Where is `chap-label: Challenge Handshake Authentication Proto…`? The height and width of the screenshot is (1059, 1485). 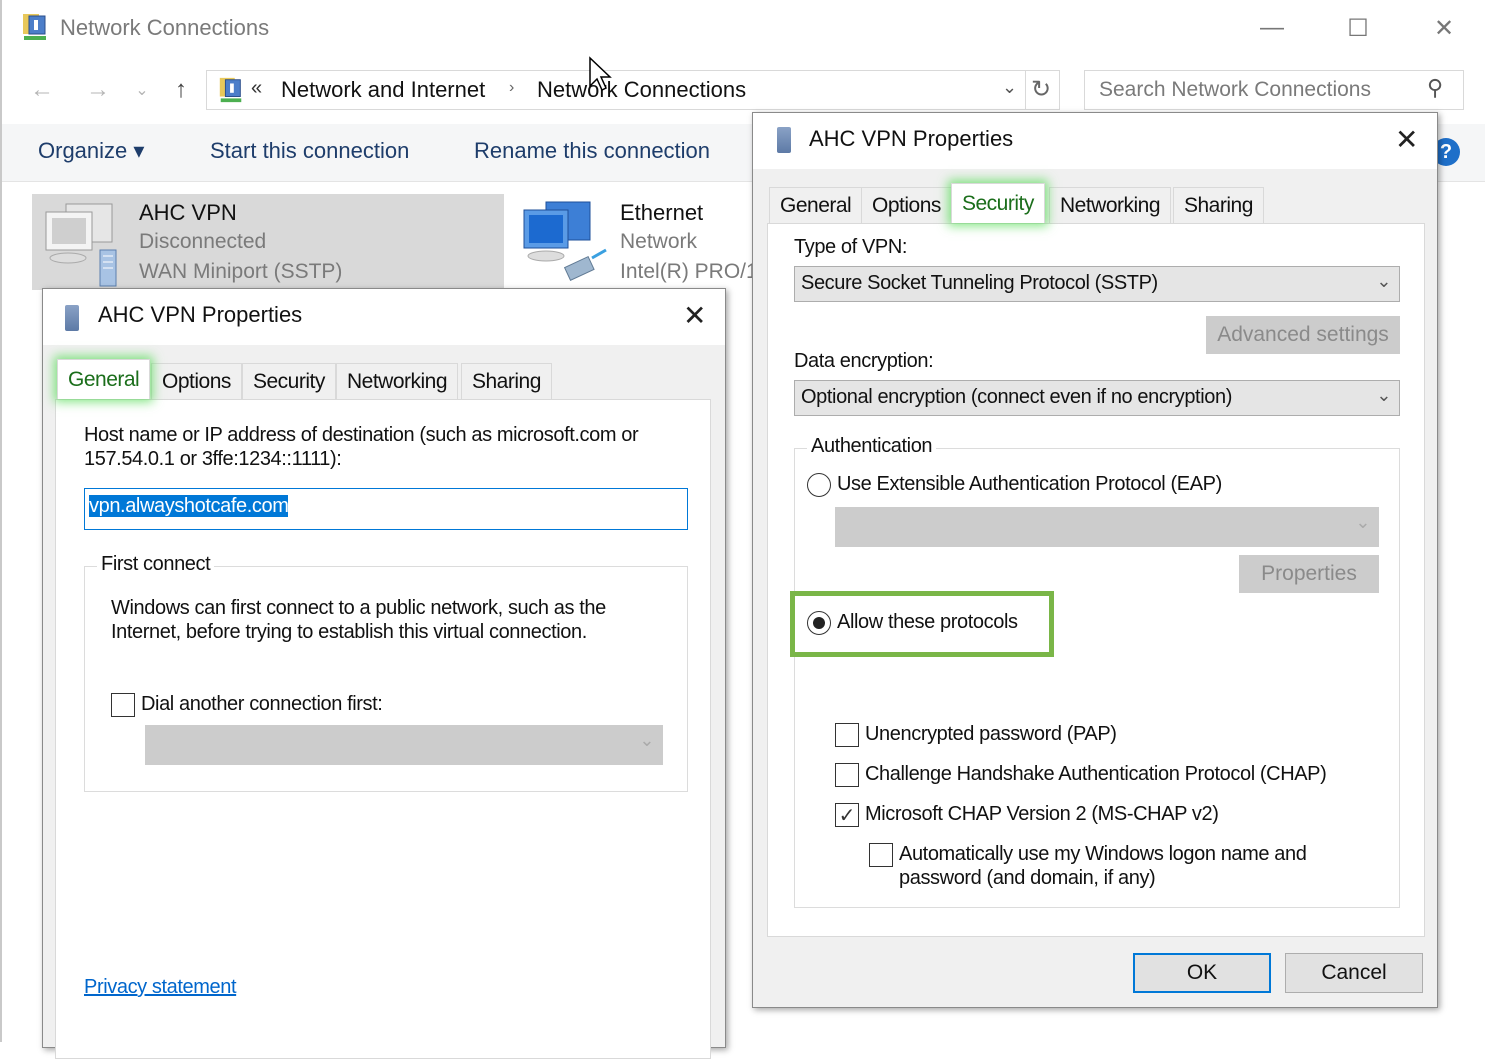
chap-label: Challenge Handshake Authentication Proto… is located at coordinates (1096, 774).